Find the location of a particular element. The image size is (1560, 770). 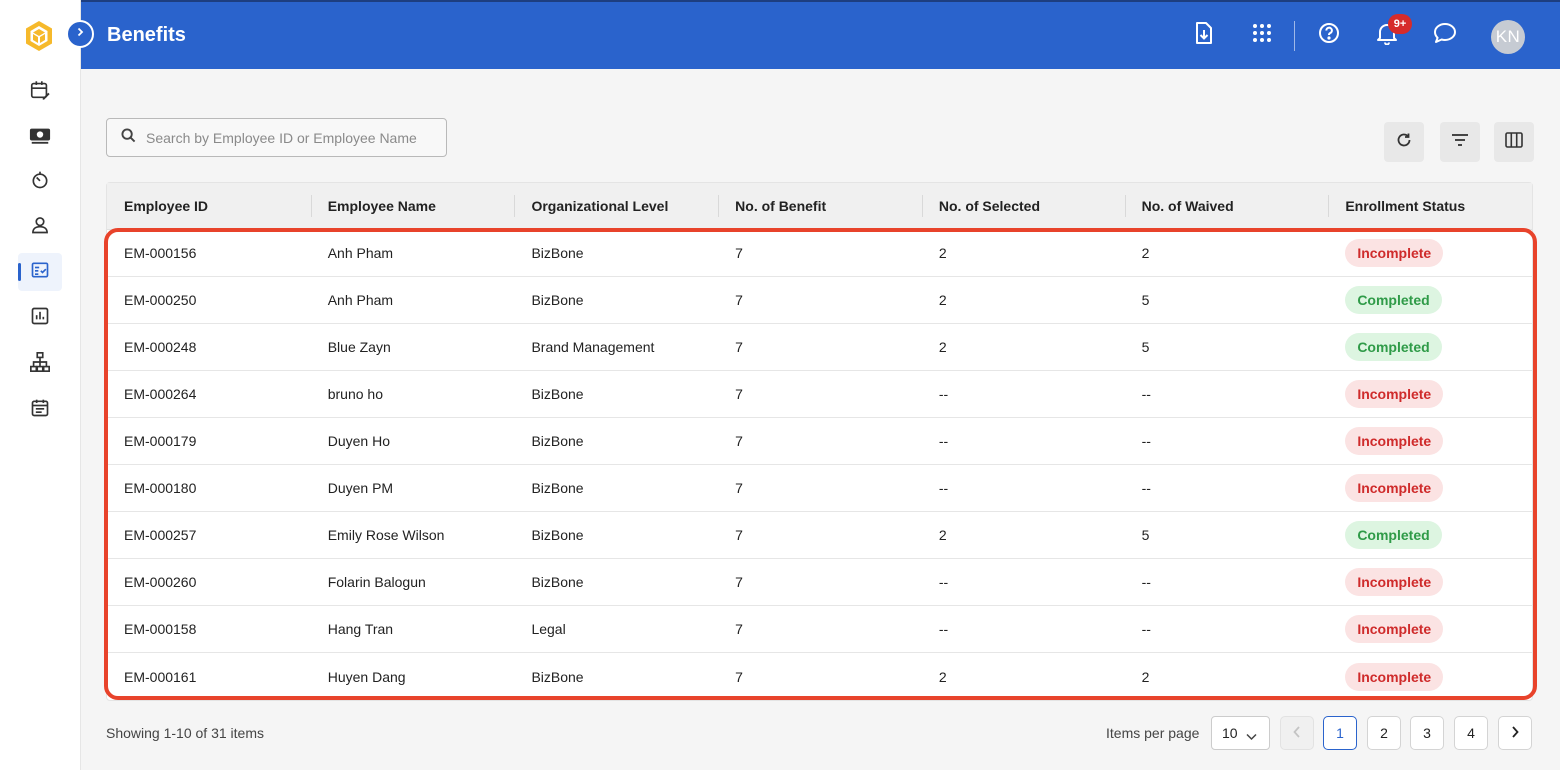

nav-calendar-edit is located at coordinates (40, 92).